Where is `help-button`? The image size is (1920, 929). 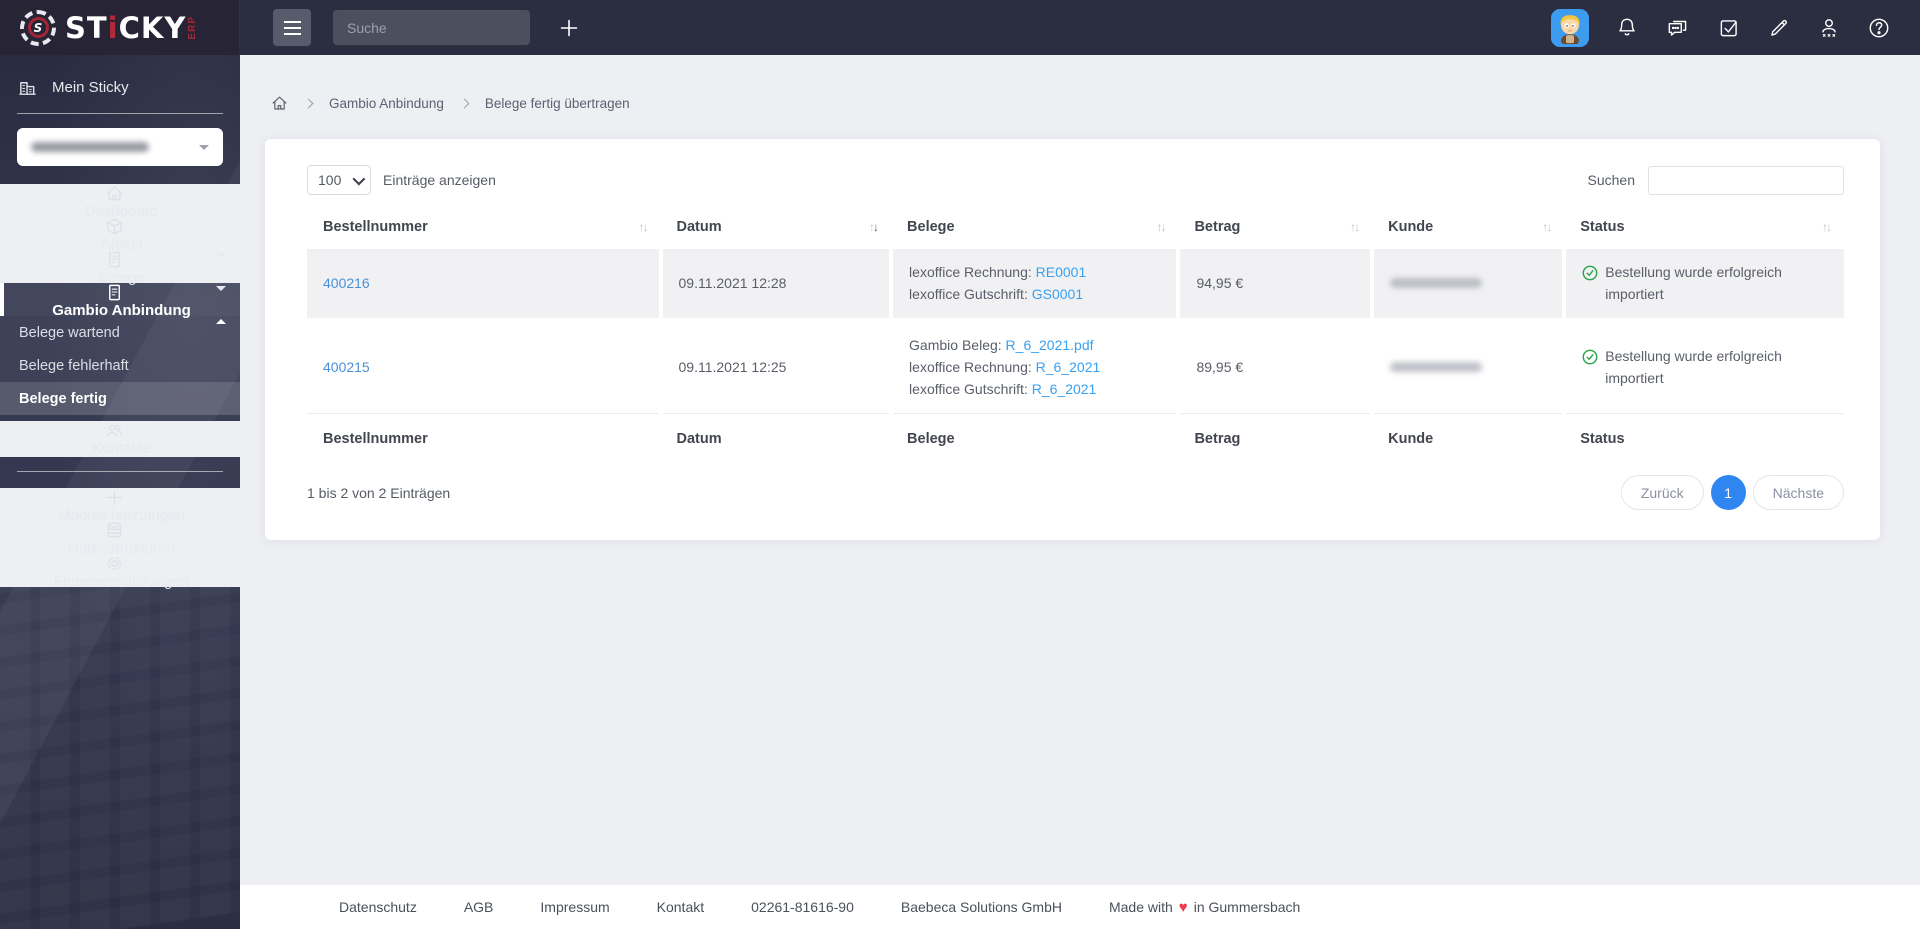
help-button is located at coordinates (1879, 28).